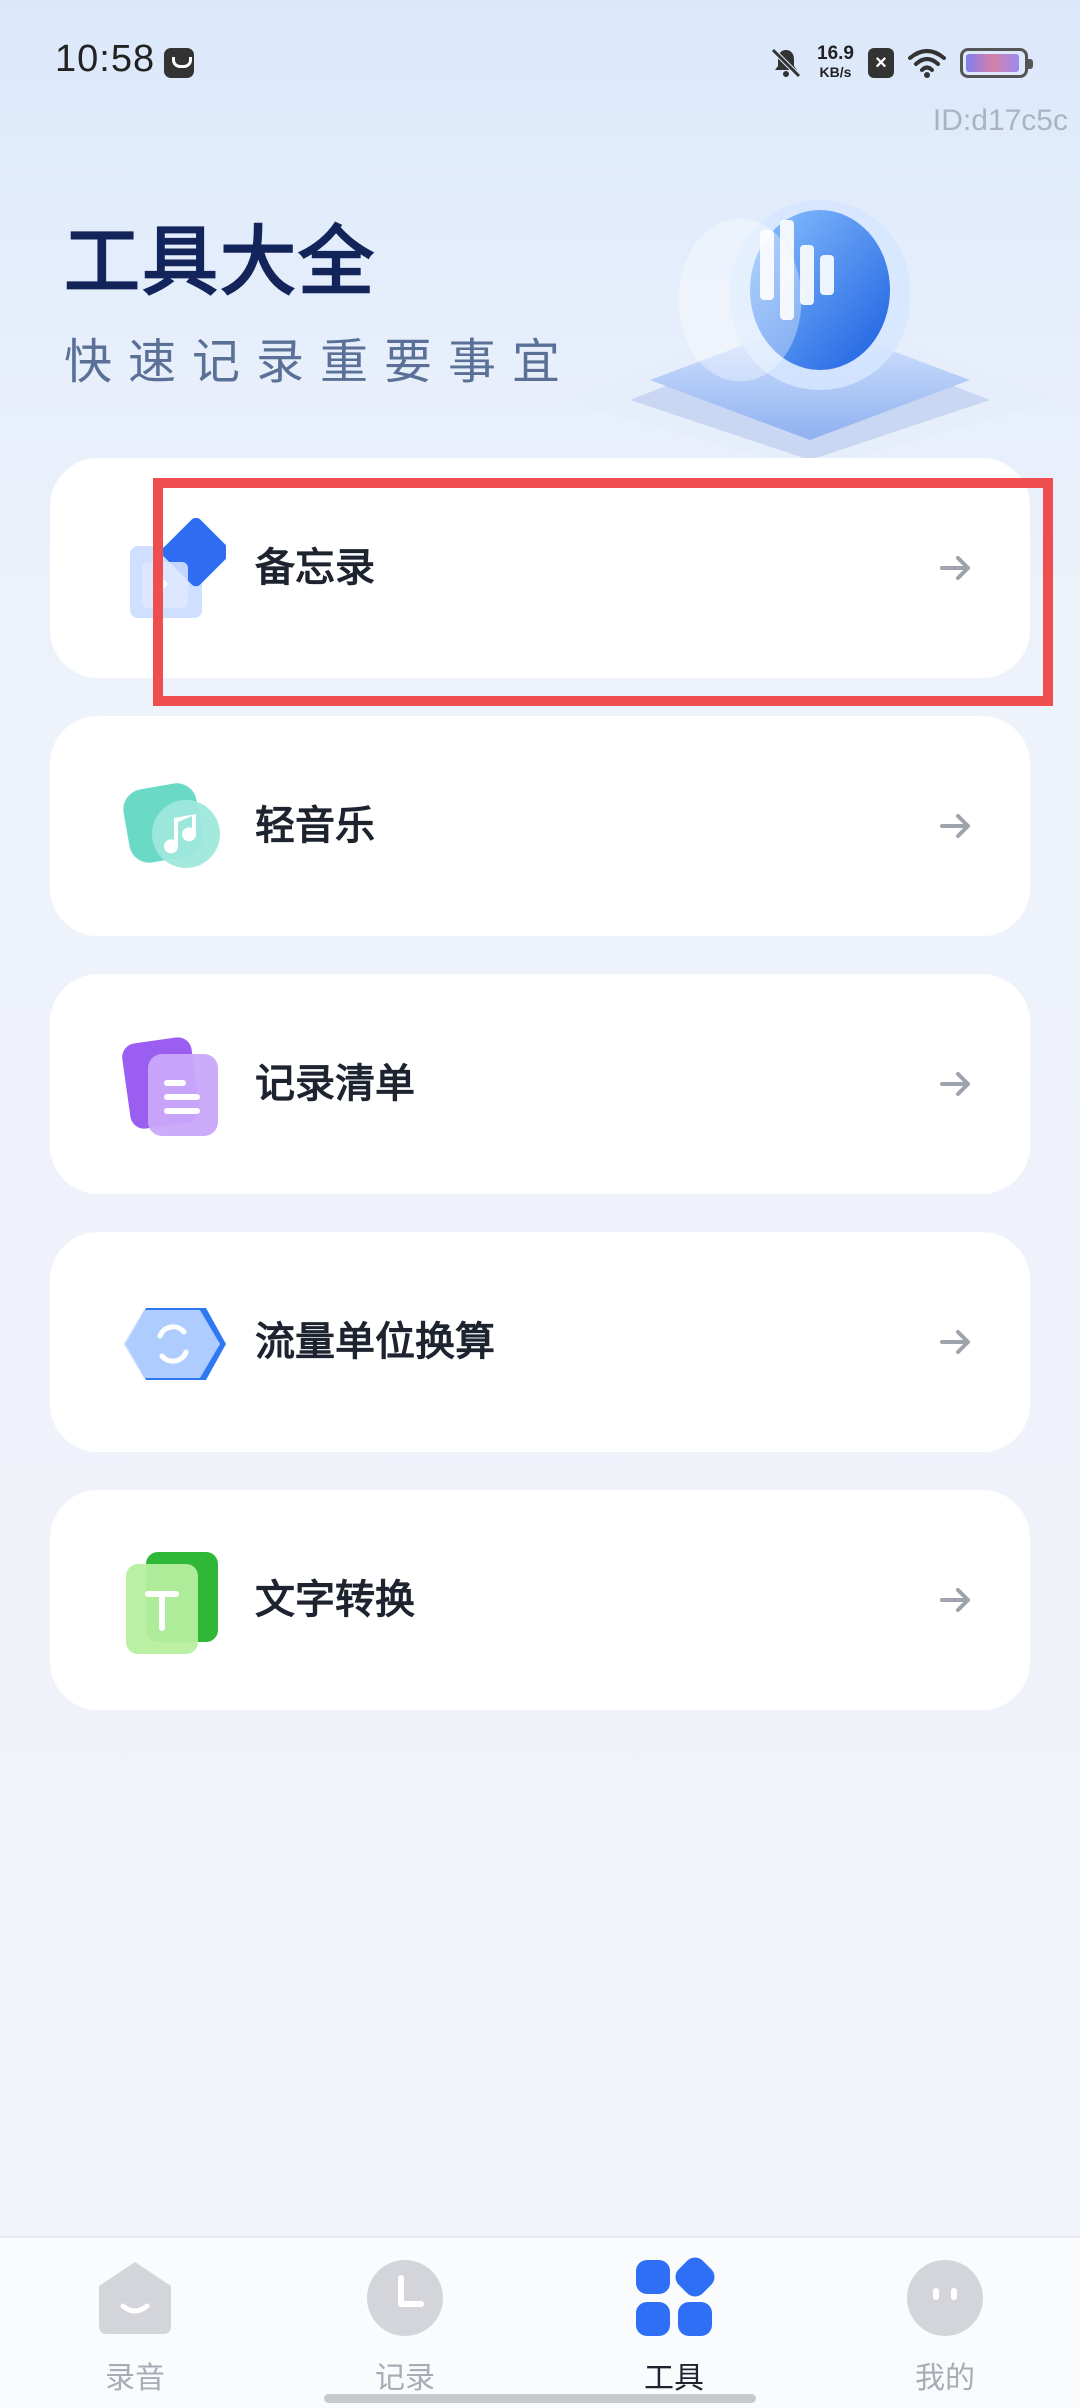 This screenshot has height=2408, width=1080. Describe the element at coordinates (540, 1342) in the screenshot. I see `tool-card-convert: 流量单位换算` at that location.